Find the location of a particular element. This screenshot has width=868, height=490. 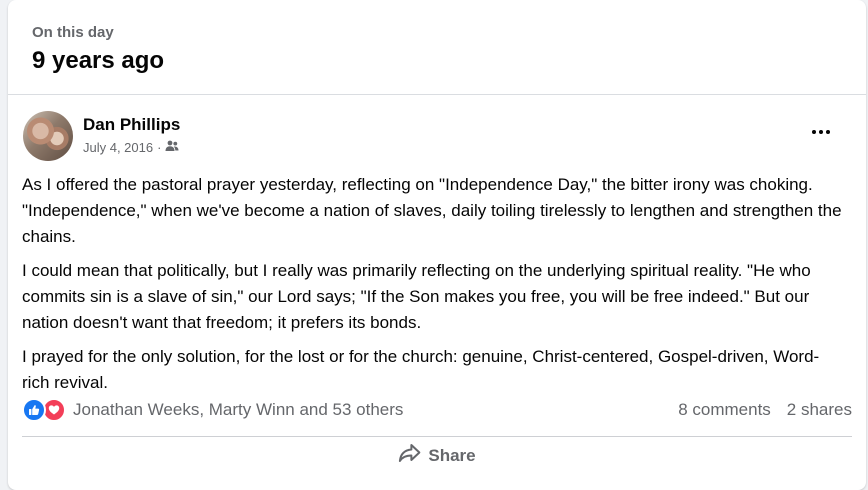

reaction-icons is located at coordinates (44, 410).